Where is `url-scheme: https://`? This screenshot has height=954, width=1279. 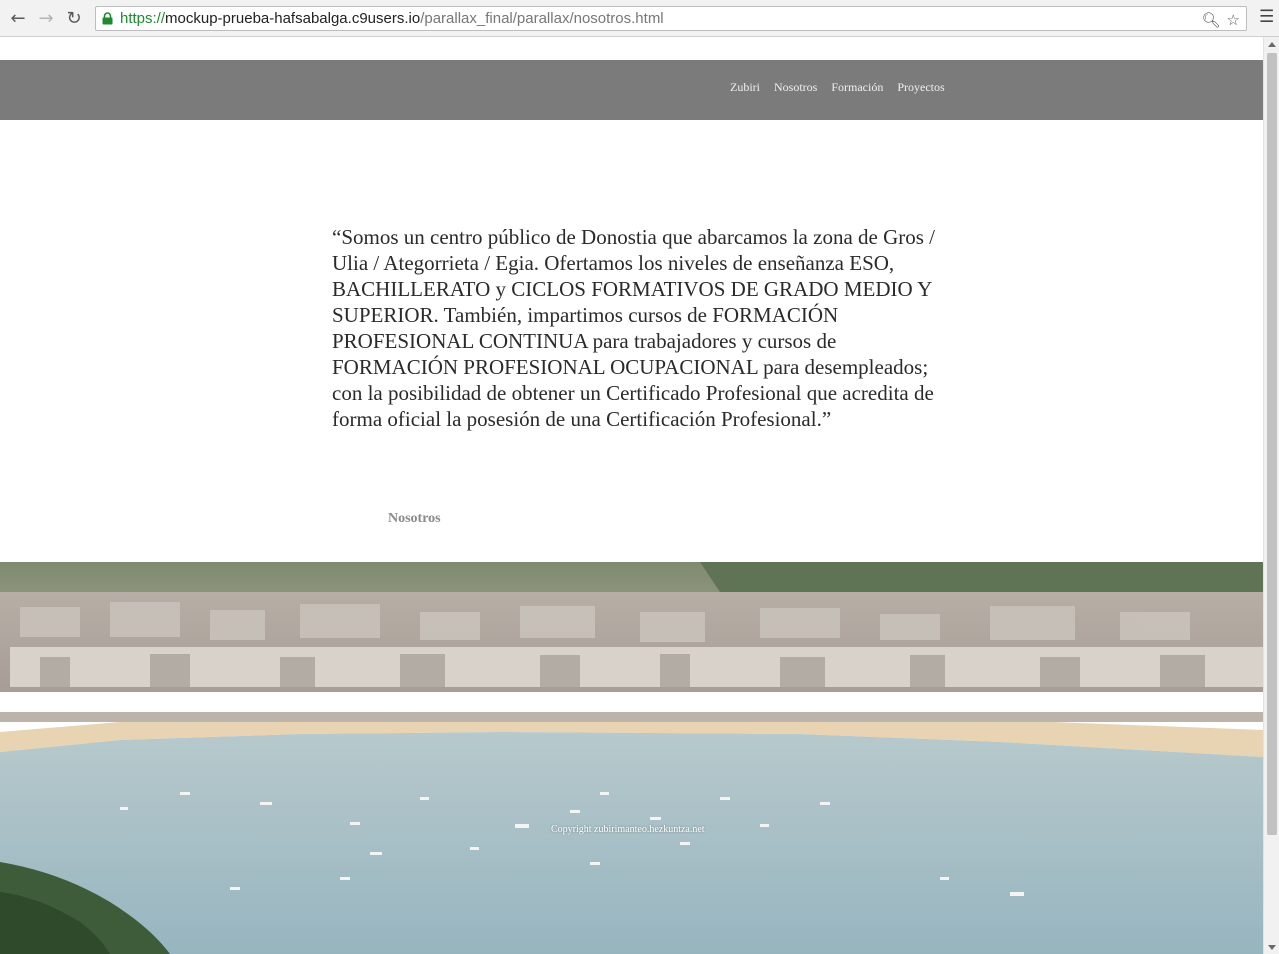 url-scheme: https:// is located at coordinates (143, 18).